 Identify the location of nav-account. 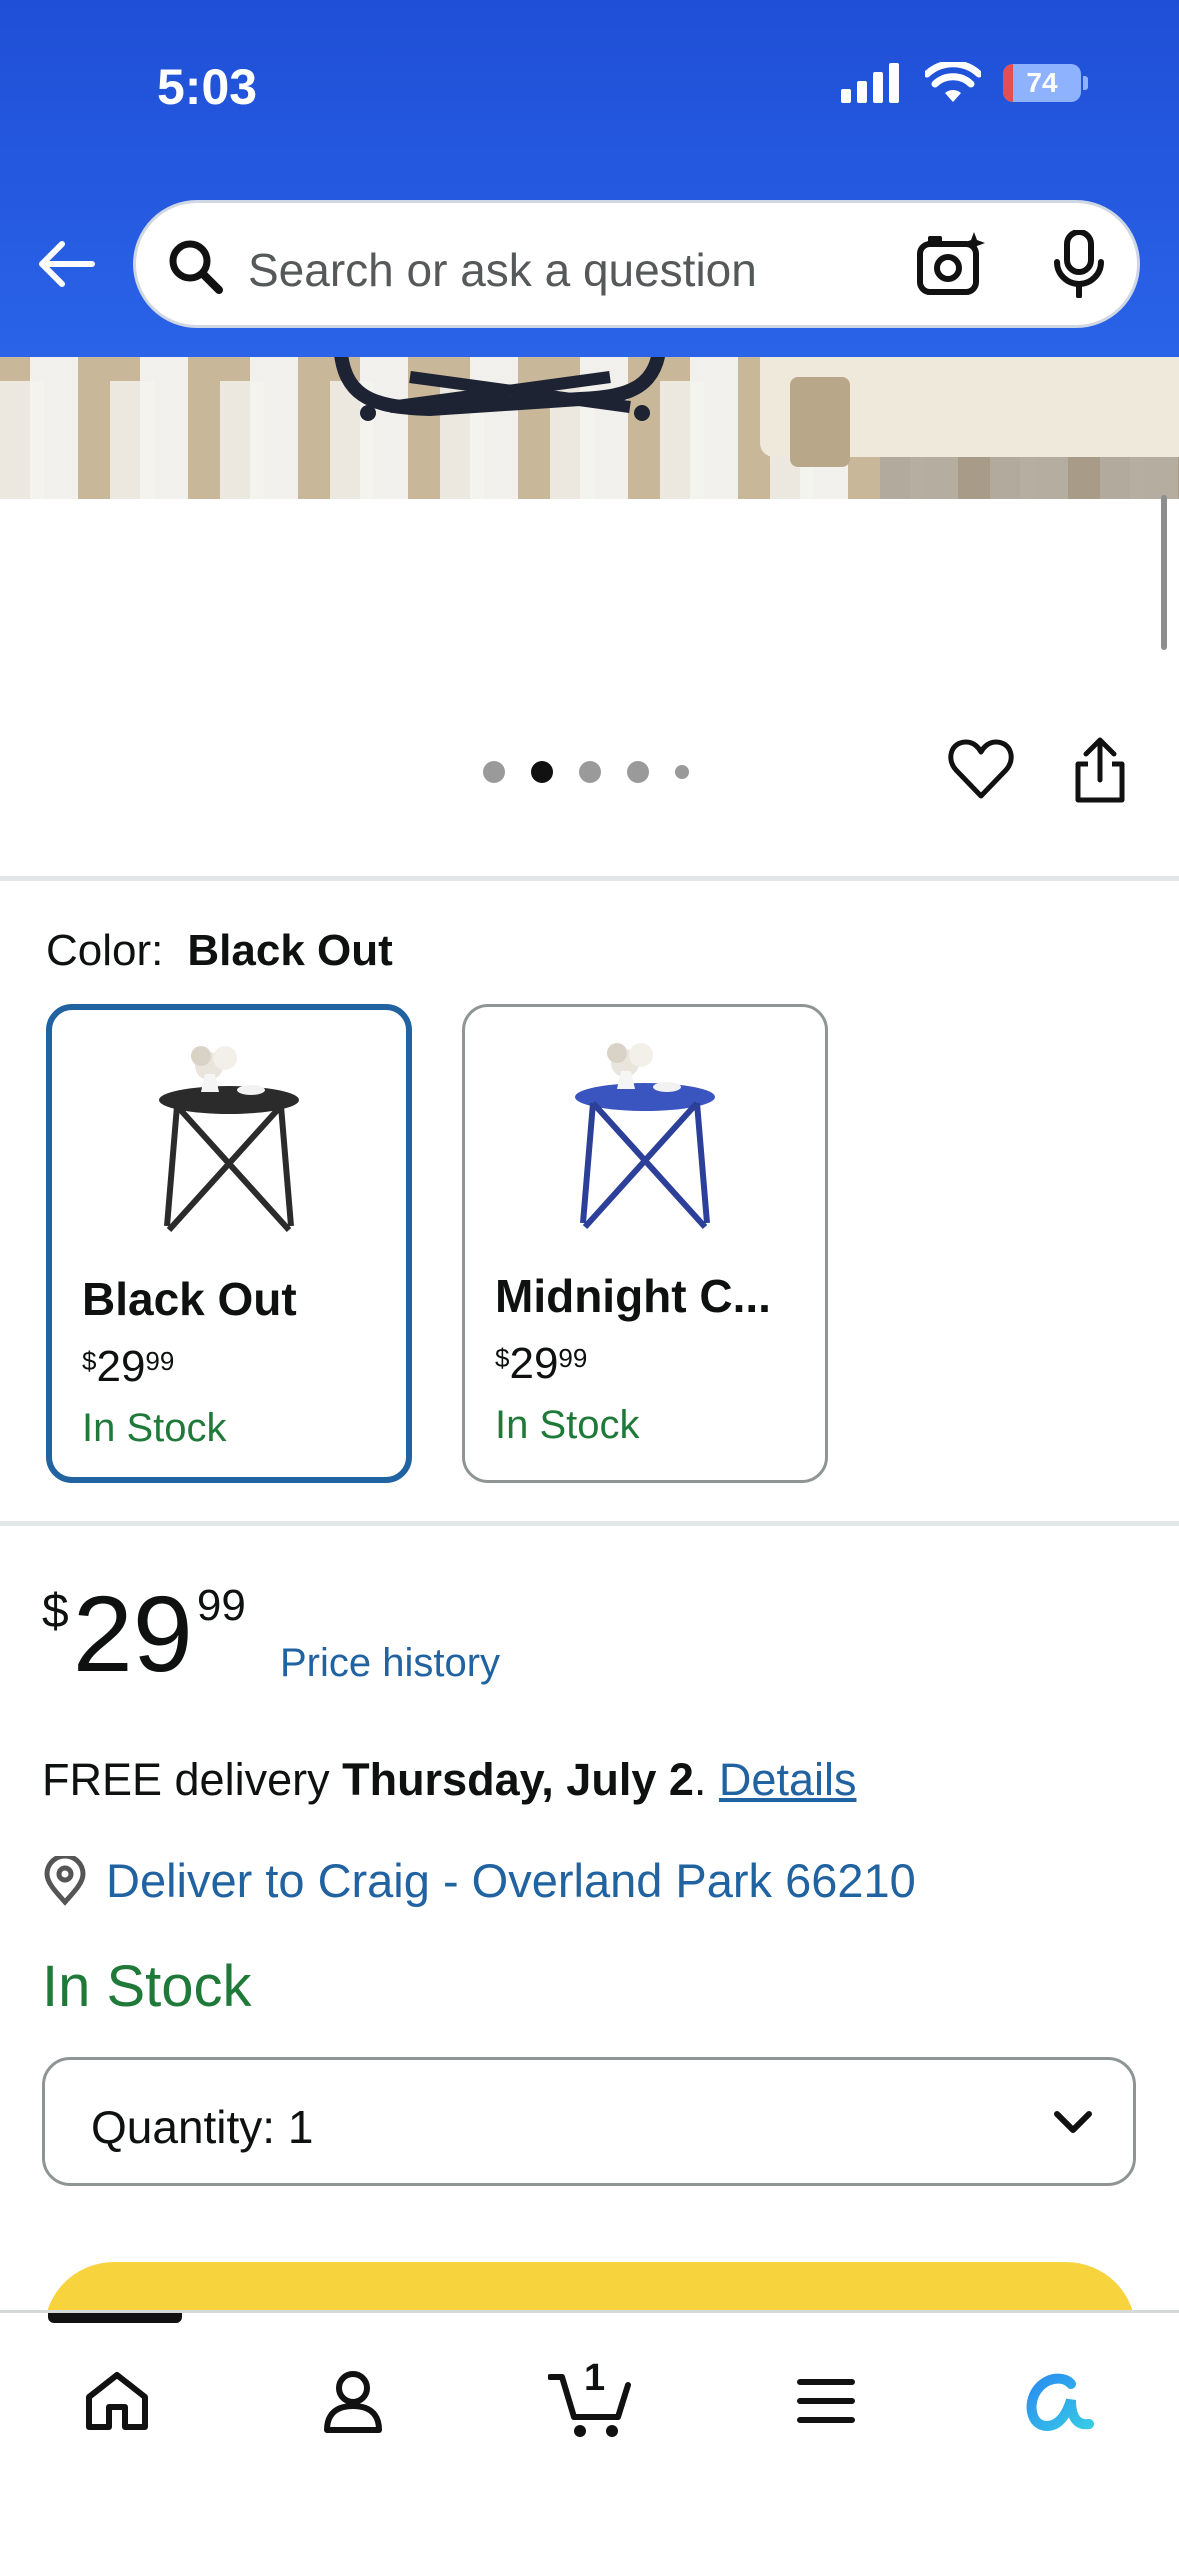
(353, 2401).